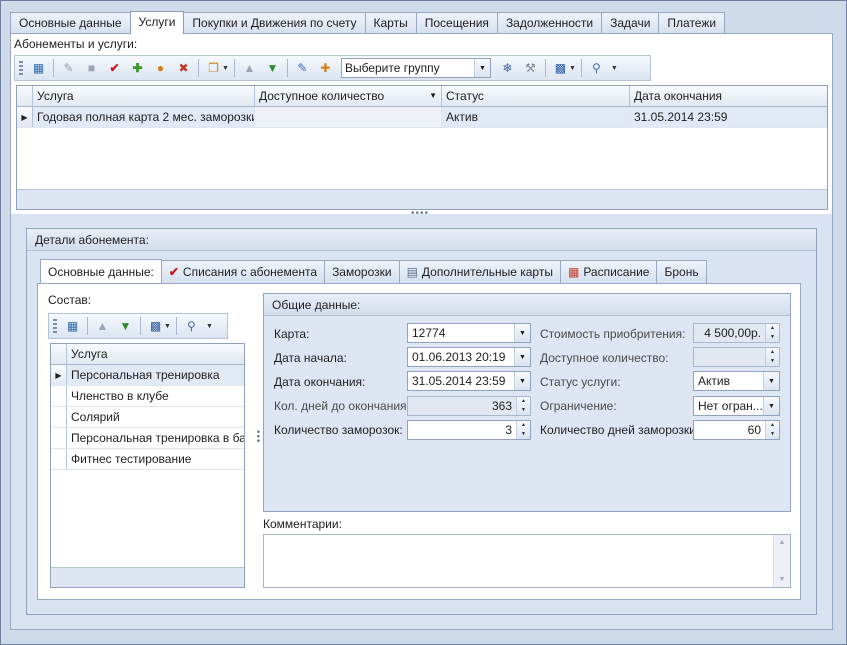  I want to click on freeze-count-field: 3 ▲ ▼, so click(469, 430).